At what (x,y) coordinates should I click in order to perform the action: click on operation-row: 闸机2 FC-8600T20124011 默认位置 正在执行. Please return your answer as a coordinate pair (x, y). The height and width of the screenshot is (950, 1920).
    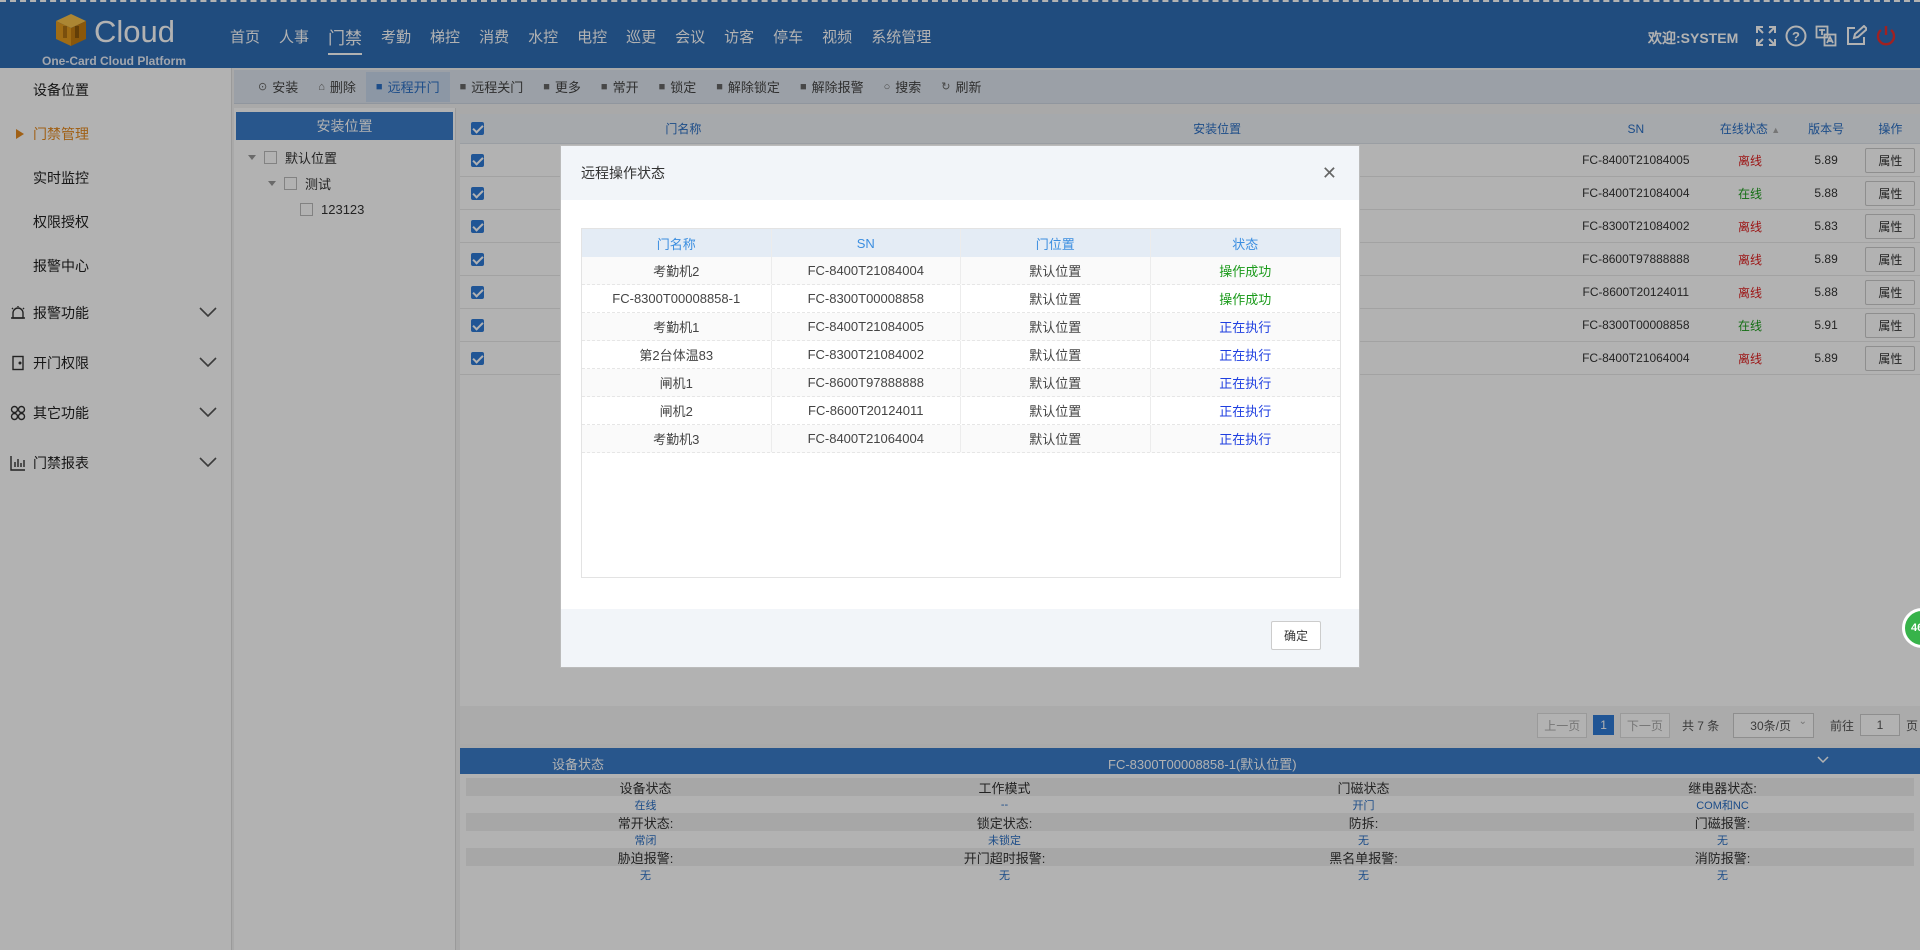
    Looking at the image, I should click on (961, 411).